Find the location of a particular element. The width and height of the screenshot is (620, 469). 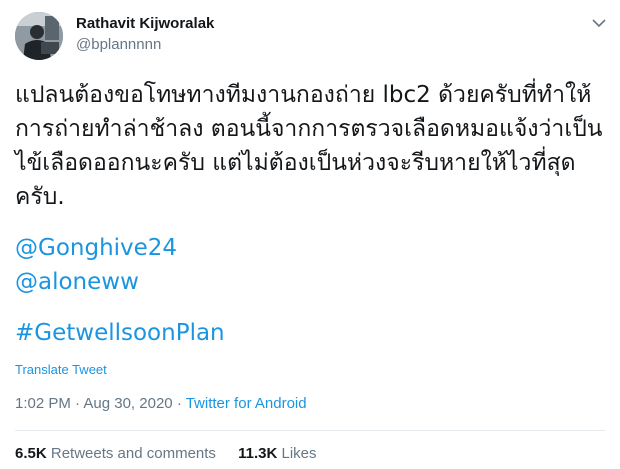

tweet-stats: 6.5K Retweets and comments 11.3K Likes is located at coordinates (175, 453).